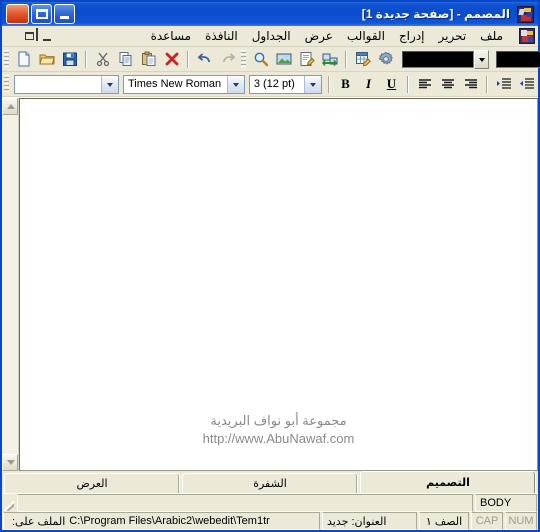  I want to click on undo-arrow-icon, so click(203, 58).